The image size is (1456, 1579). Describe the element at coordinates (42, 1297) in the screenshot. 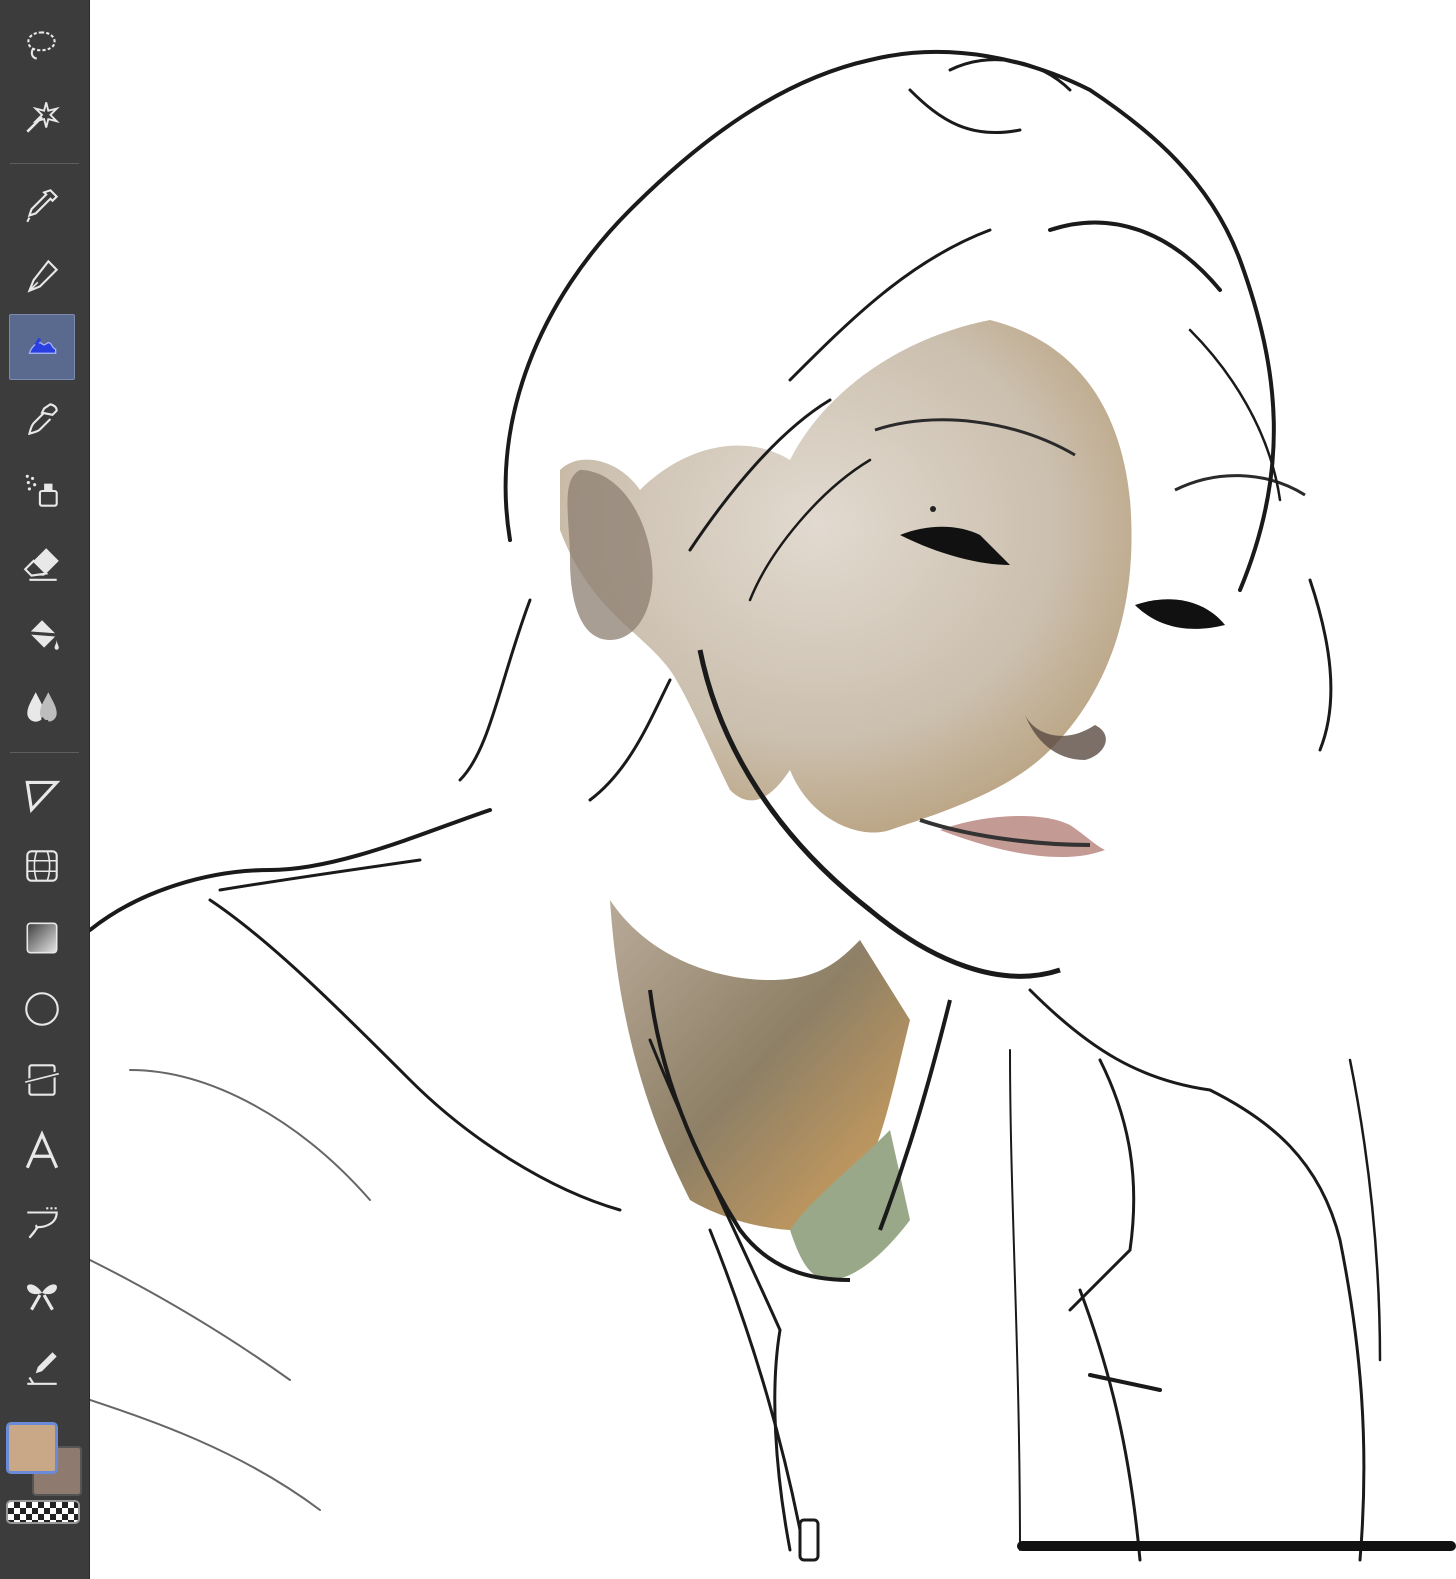

I see `ribbon-decoration-icon` at that location.